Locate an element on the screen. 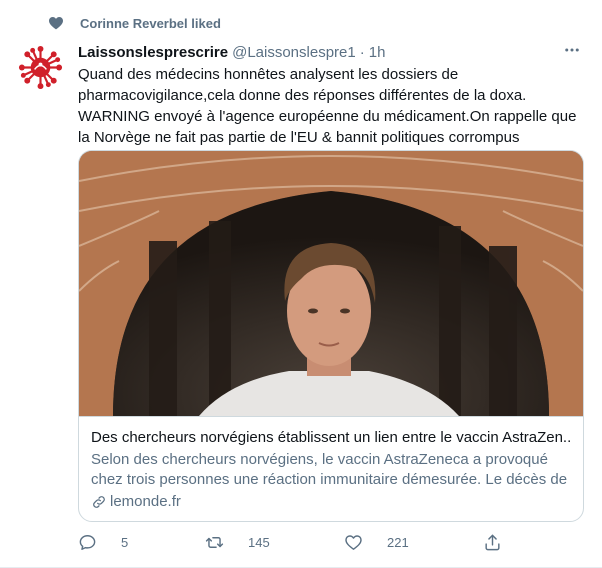 This screenshot has height=568, width=602. like-count: 221 is located at coordinates (398, 542).